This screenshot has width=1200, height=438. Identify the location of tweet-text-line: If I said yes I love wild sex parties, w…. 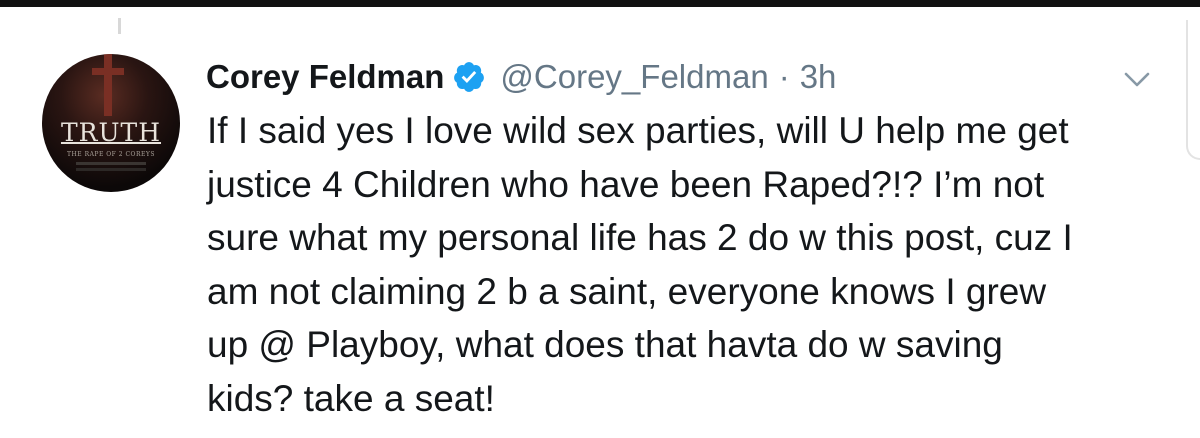
(638, 130).